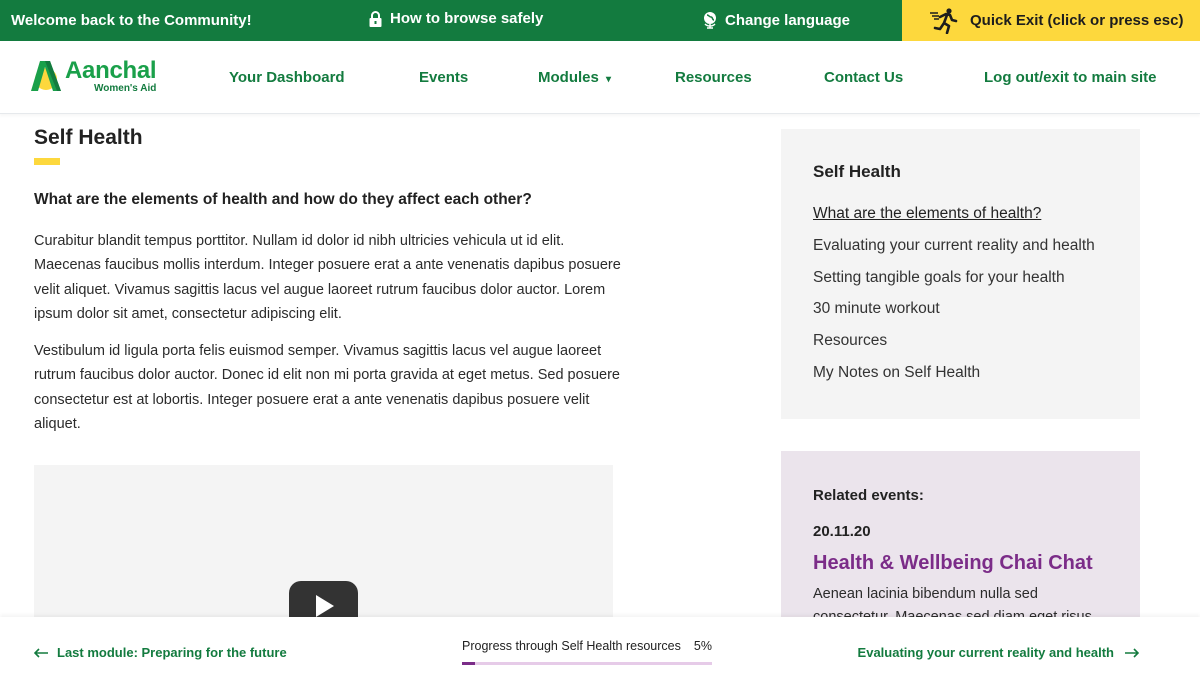  What do you see at coordinates (953, 563) in the screenshot?
I see `event-title-link: Health & Wellbeing Chai Chat` at bounding box center [953, 563].